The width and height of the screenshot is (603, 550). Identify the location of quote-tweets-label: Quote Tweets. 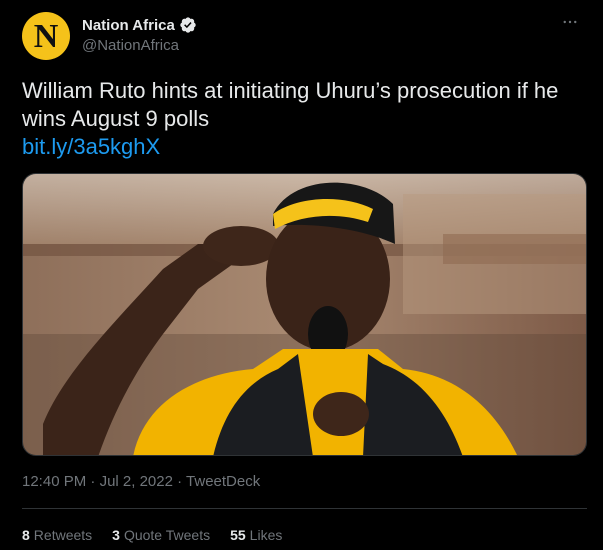
(167, 535).